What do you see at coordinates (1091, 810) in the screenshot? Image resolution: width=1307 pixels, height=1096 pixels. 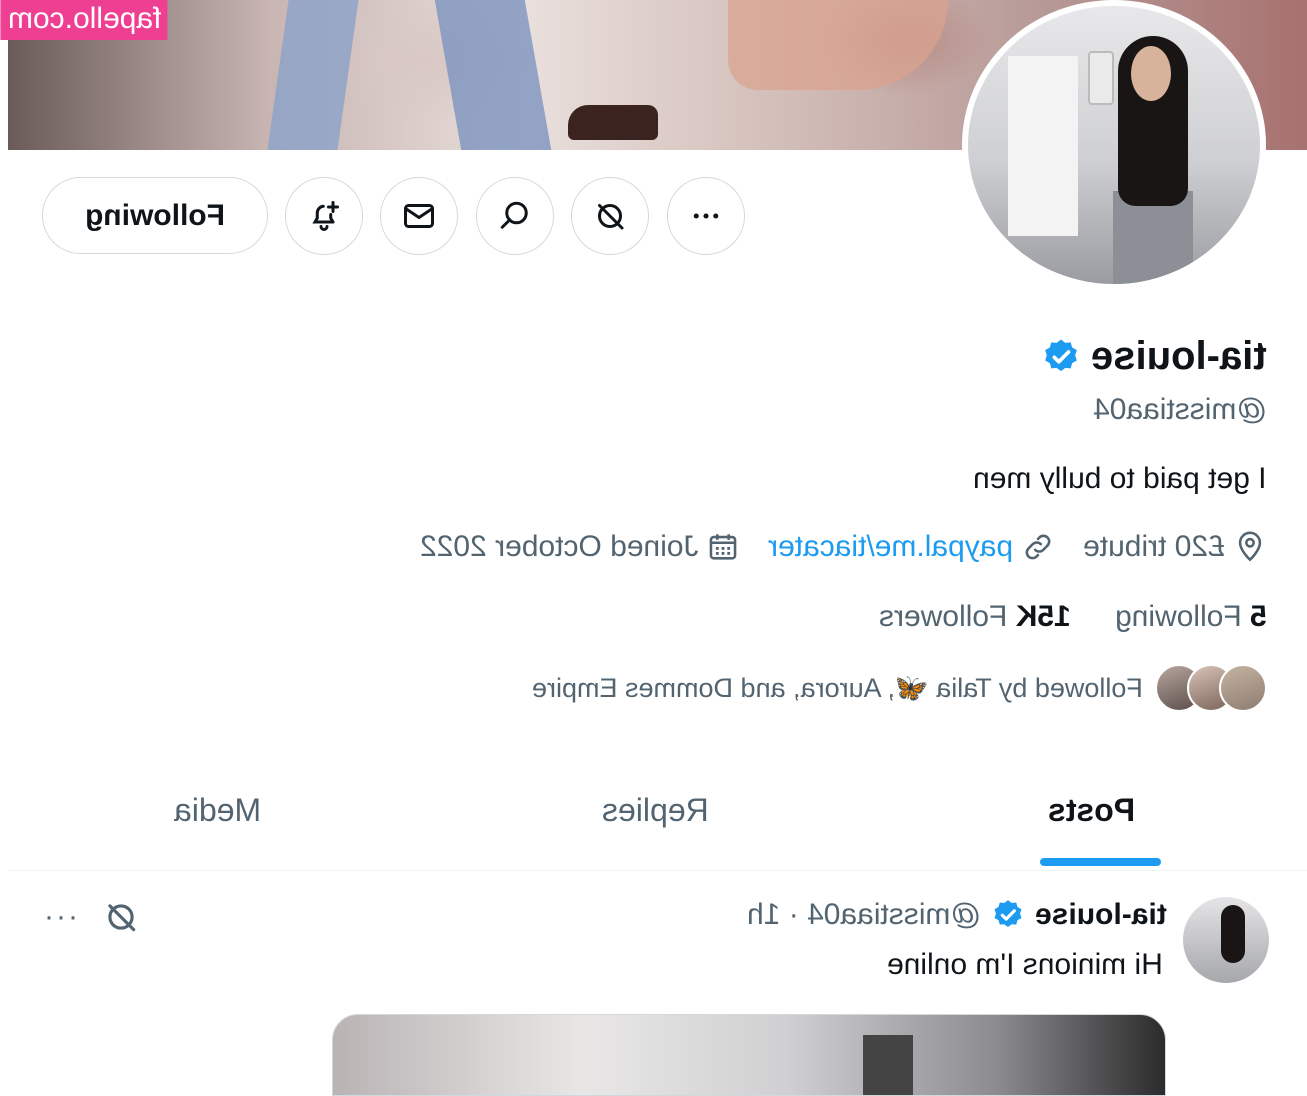 I see `tab-posts: Posts` at bounding box center [1091, 810].